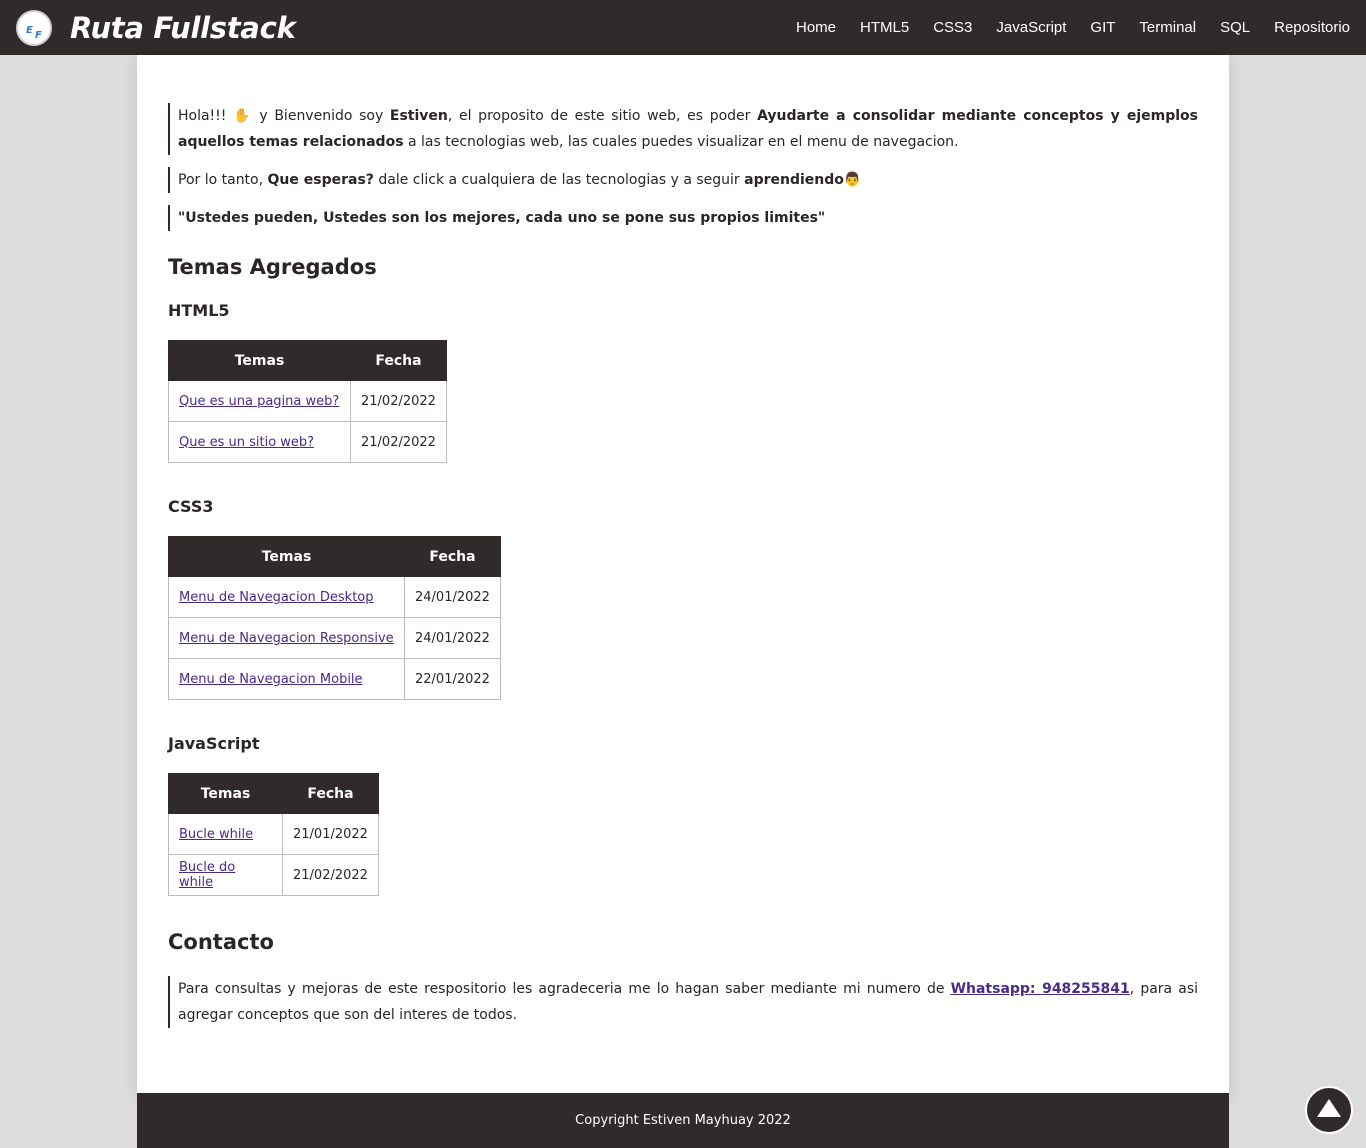 Image resolution: width=1366 pixels, height=1148 pixels. I want to click on site-title: Ruta Fullstack, so click(183, 28).